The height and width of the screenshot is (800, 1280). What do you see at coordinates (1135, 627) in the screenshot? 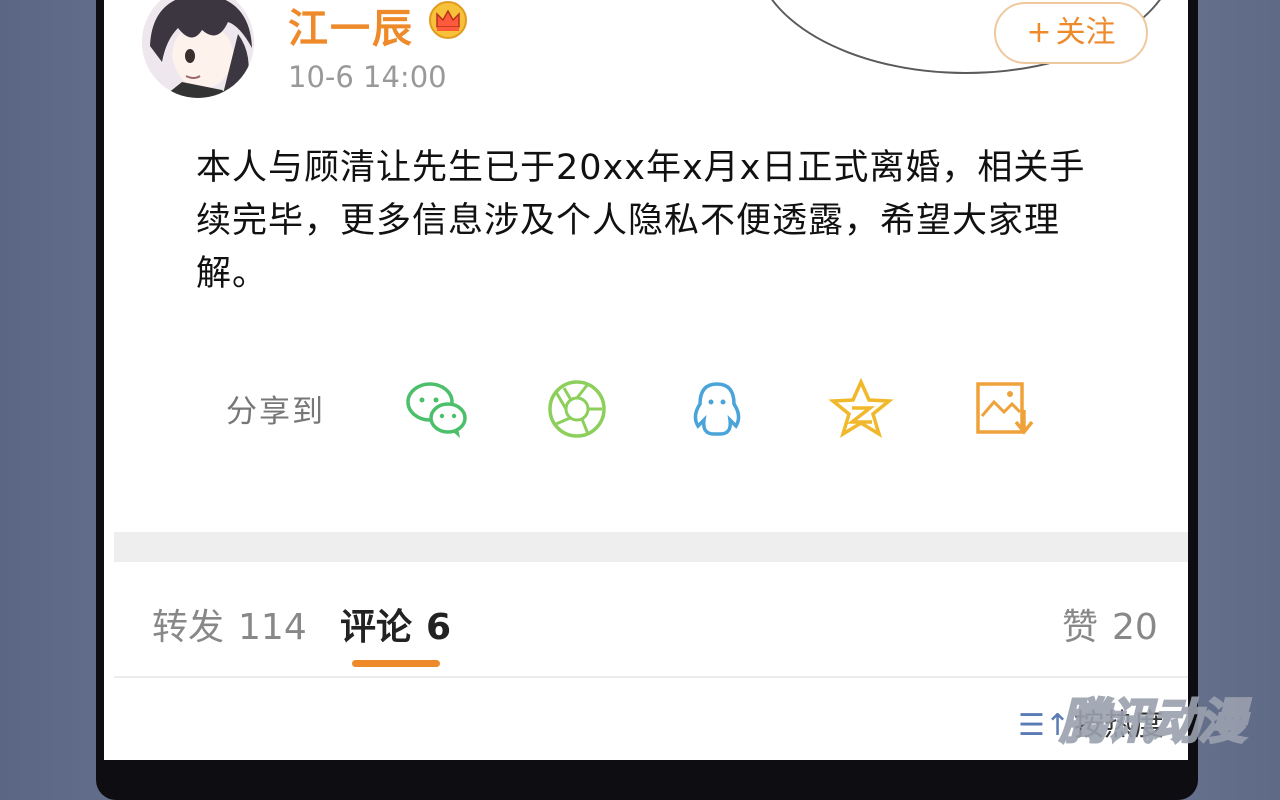
I see `tab-like-count: 20` at bounding box center [1135, 627].